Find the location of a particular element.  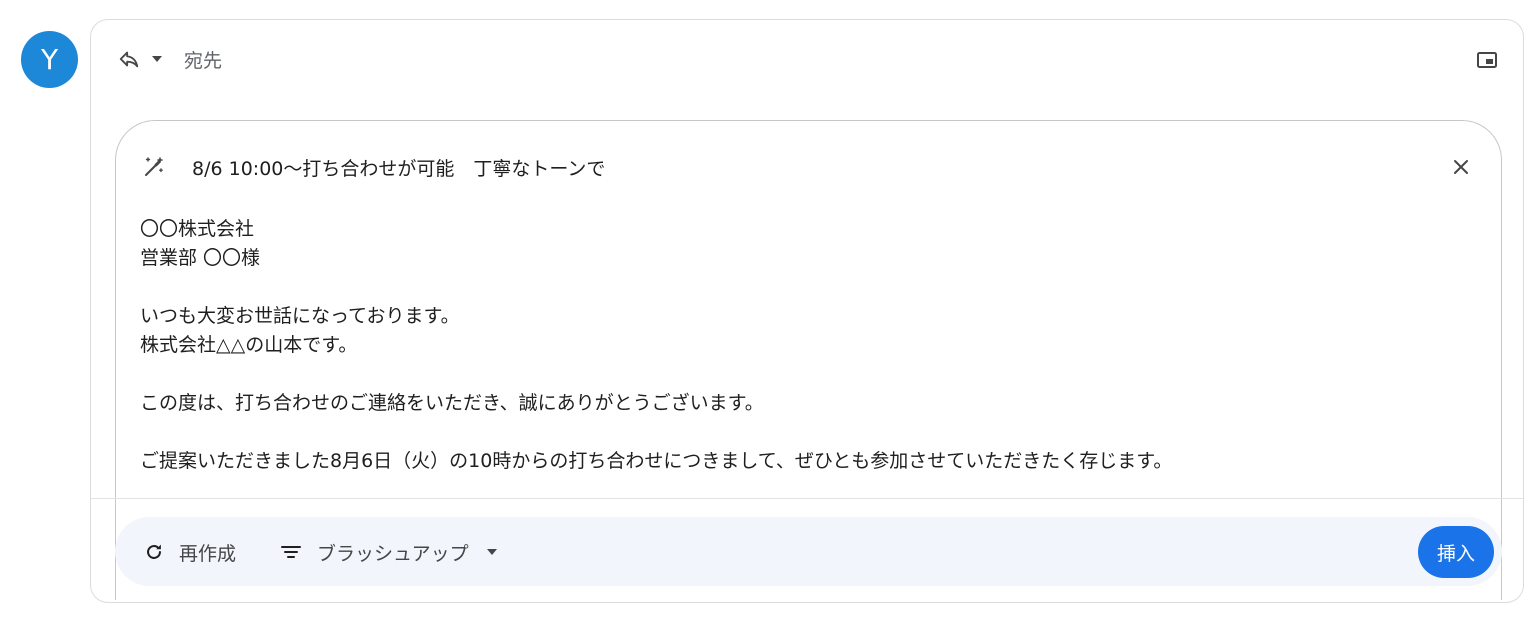

insert-button: 挿入 is located at coordinates (1456, 552).